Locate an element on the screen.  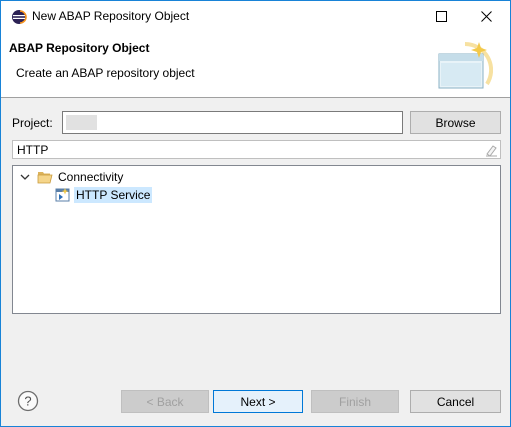
help-icon: ? is located at coordinates (28, 401).